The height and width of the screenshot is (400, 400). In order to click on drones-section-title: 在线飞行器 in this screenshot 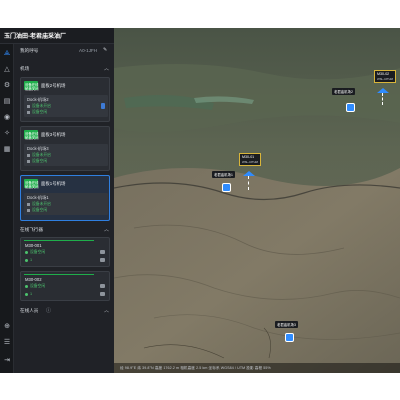, I will do `click(31, 229)`.